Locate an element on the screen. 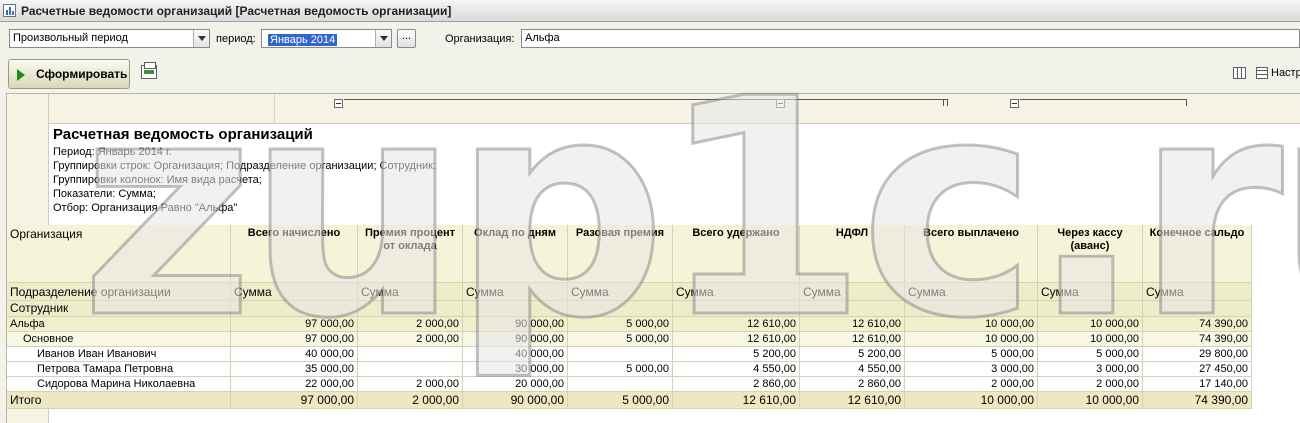 The height and width of the screenshot is (423, 1300). row-header-department: Подразделение организации is located at coordinates (119, 292).